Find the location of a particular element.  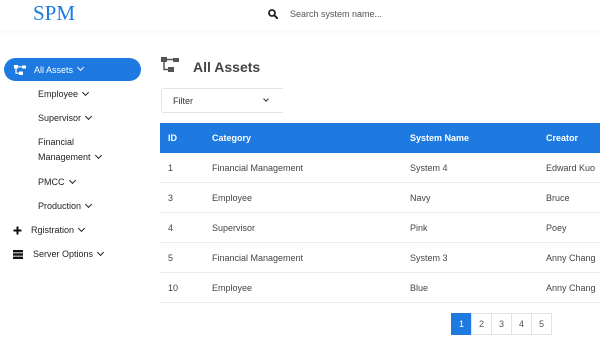

cell-system-name: Navy is located at coordinates (420, 198).